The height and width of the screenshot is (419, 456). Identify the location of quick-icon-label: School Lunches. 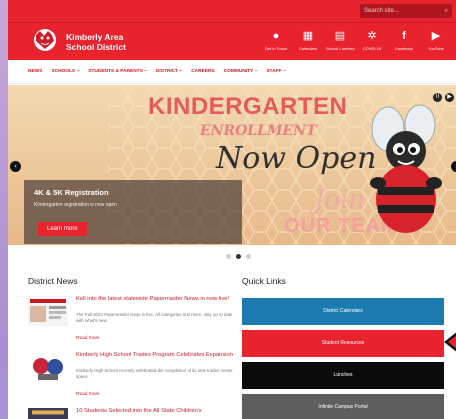
(340, 48).